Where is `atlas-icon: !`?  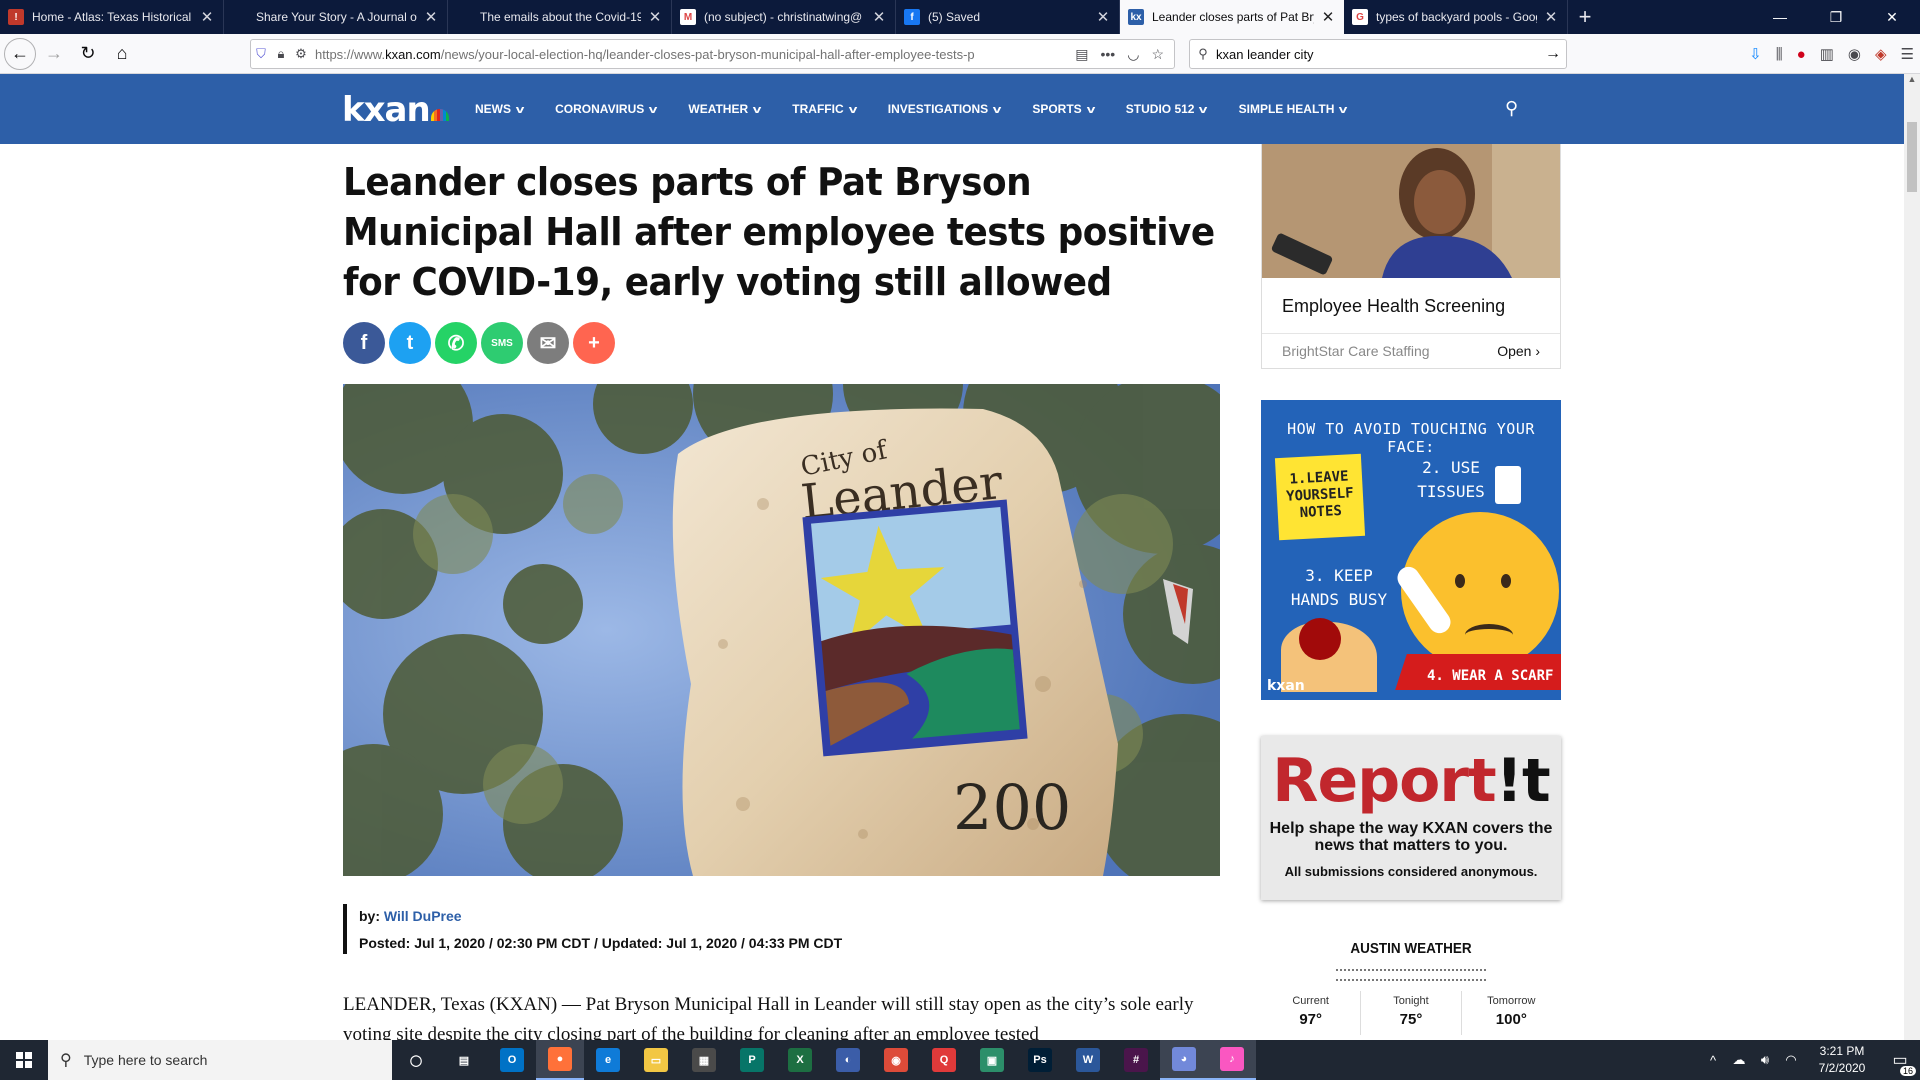 atlas-icon: ! is located at coordinates (16, 17).